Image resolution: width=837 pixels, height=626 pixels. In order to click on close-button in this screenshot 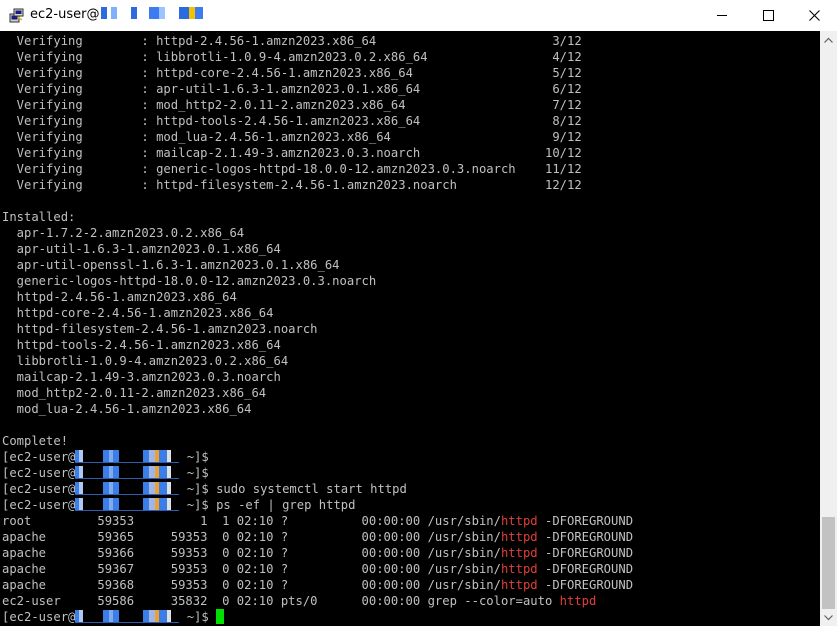, I will do `click(814, 15)`.